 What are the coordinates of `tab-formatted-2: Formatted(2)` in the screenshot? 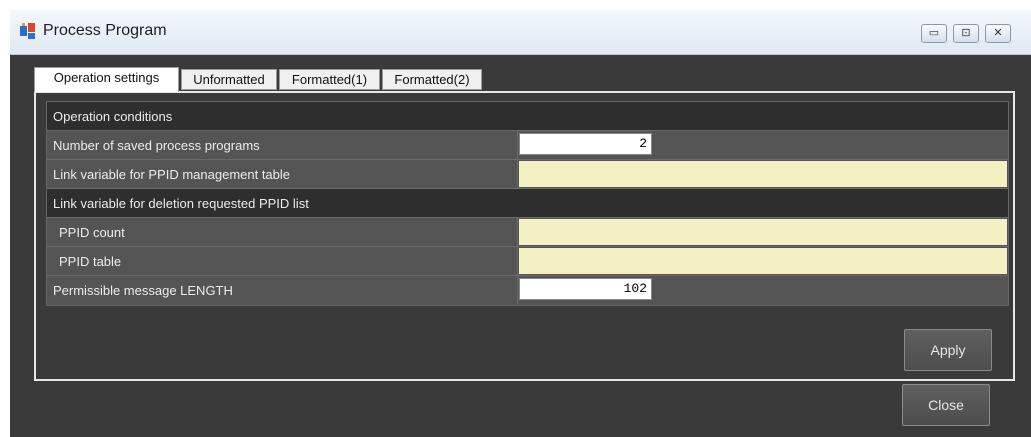 It's located at (432, 79).